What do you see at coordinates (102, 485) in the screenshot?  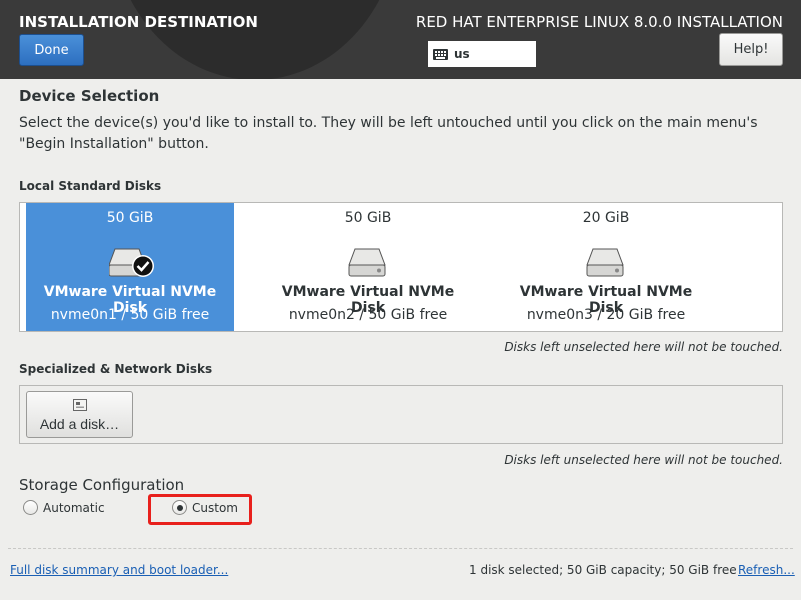 I see `storage-configuration-heading: Storage Configuration` at bounding box center [102, 485].